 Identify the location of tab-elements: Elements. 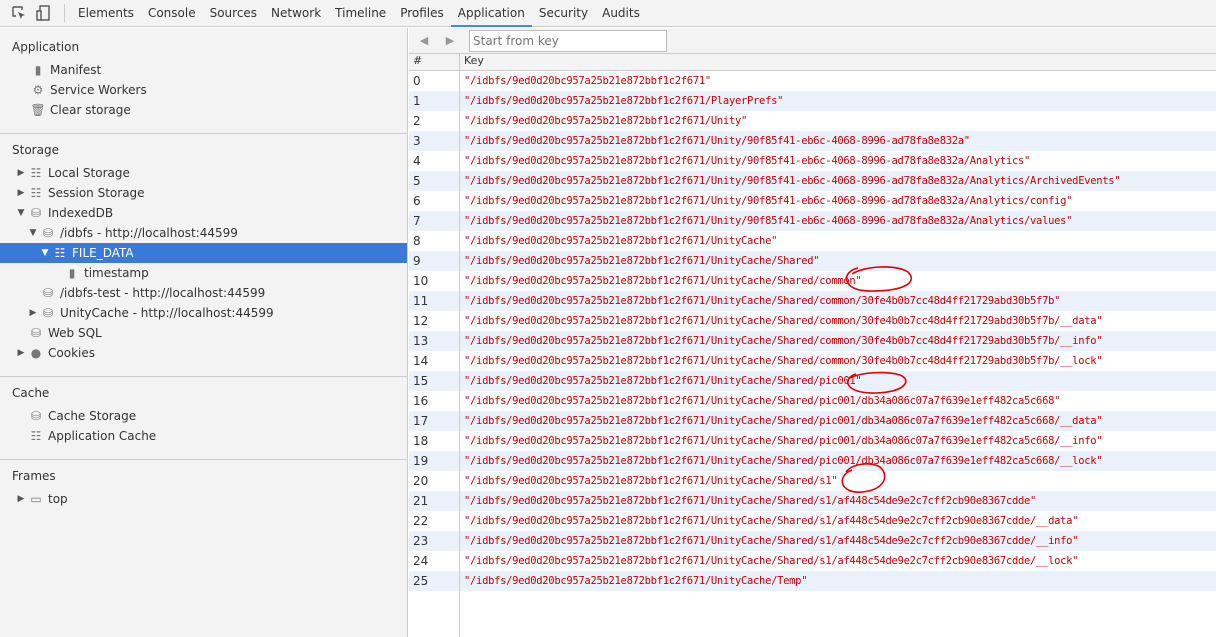
(106, 13).